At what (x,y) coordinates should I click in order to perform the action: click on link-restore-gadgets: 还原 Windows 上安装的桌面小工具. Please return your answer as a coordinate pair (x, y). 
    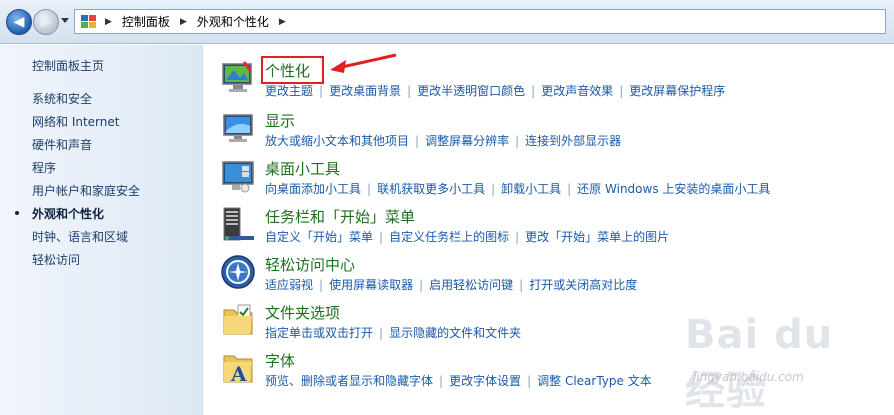
    Looking at the image, I should click on (673, 189).